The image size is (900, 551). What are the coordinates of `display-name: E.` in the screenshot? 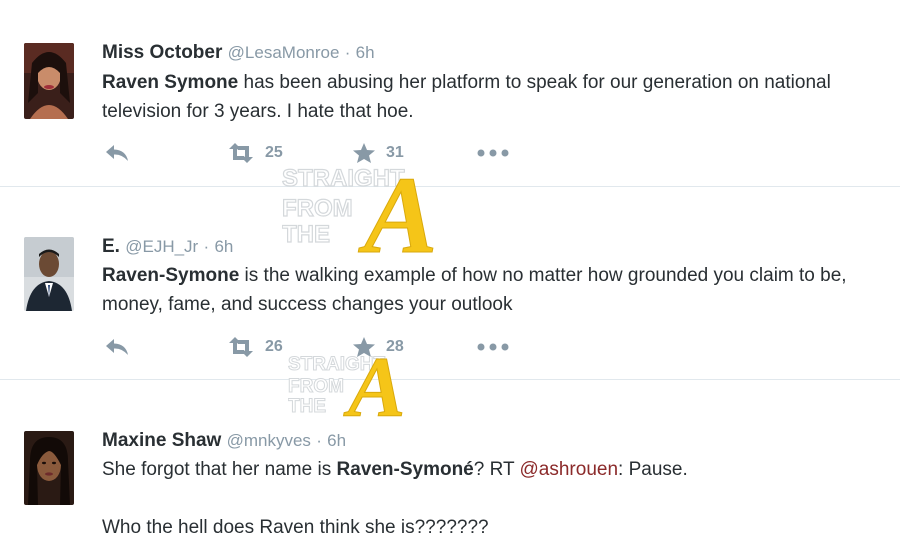 It's located at (111, 246).